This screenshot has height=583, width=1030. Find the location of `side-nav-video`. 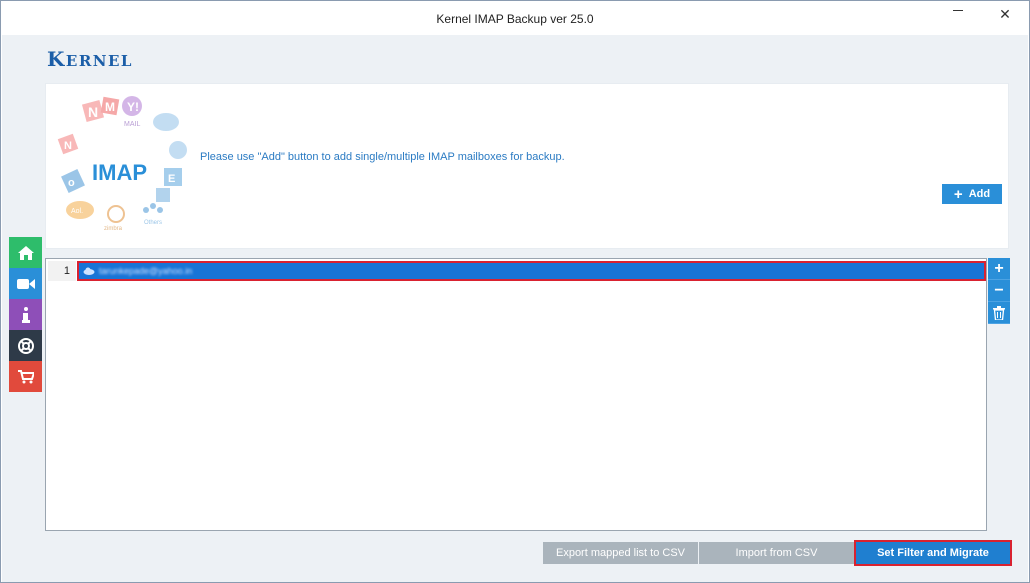

side-nav-video is located at coordinates (25, 283).